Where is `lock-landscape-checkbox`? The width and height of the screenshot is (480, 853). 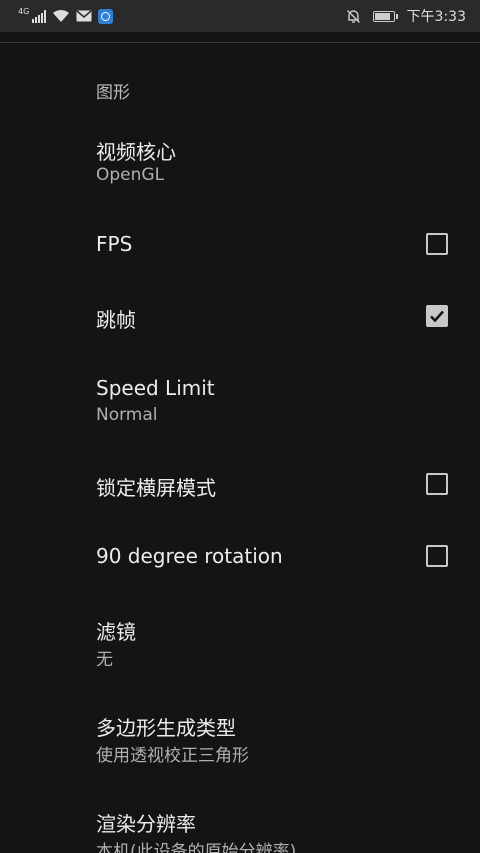
lock-landscape-checkbox is located at coordinates (437, 484).